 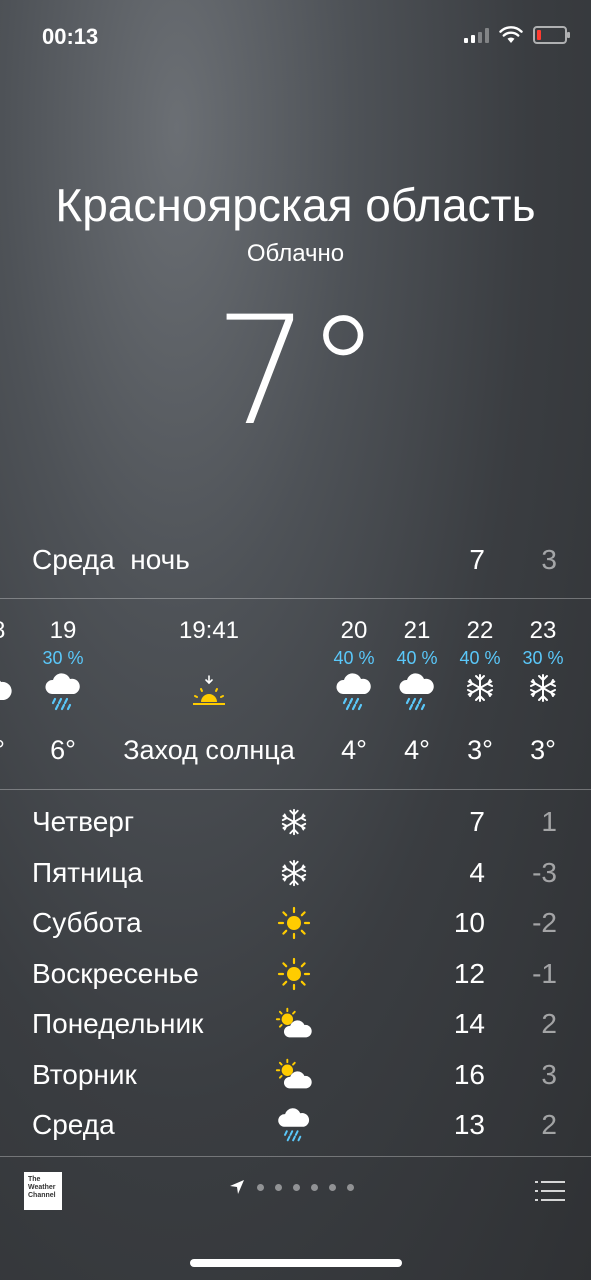 What do you see at coordinates (111, 559) in the screenshot?
I see `today-label: Среда ночь` at bounding box center [111, 559].